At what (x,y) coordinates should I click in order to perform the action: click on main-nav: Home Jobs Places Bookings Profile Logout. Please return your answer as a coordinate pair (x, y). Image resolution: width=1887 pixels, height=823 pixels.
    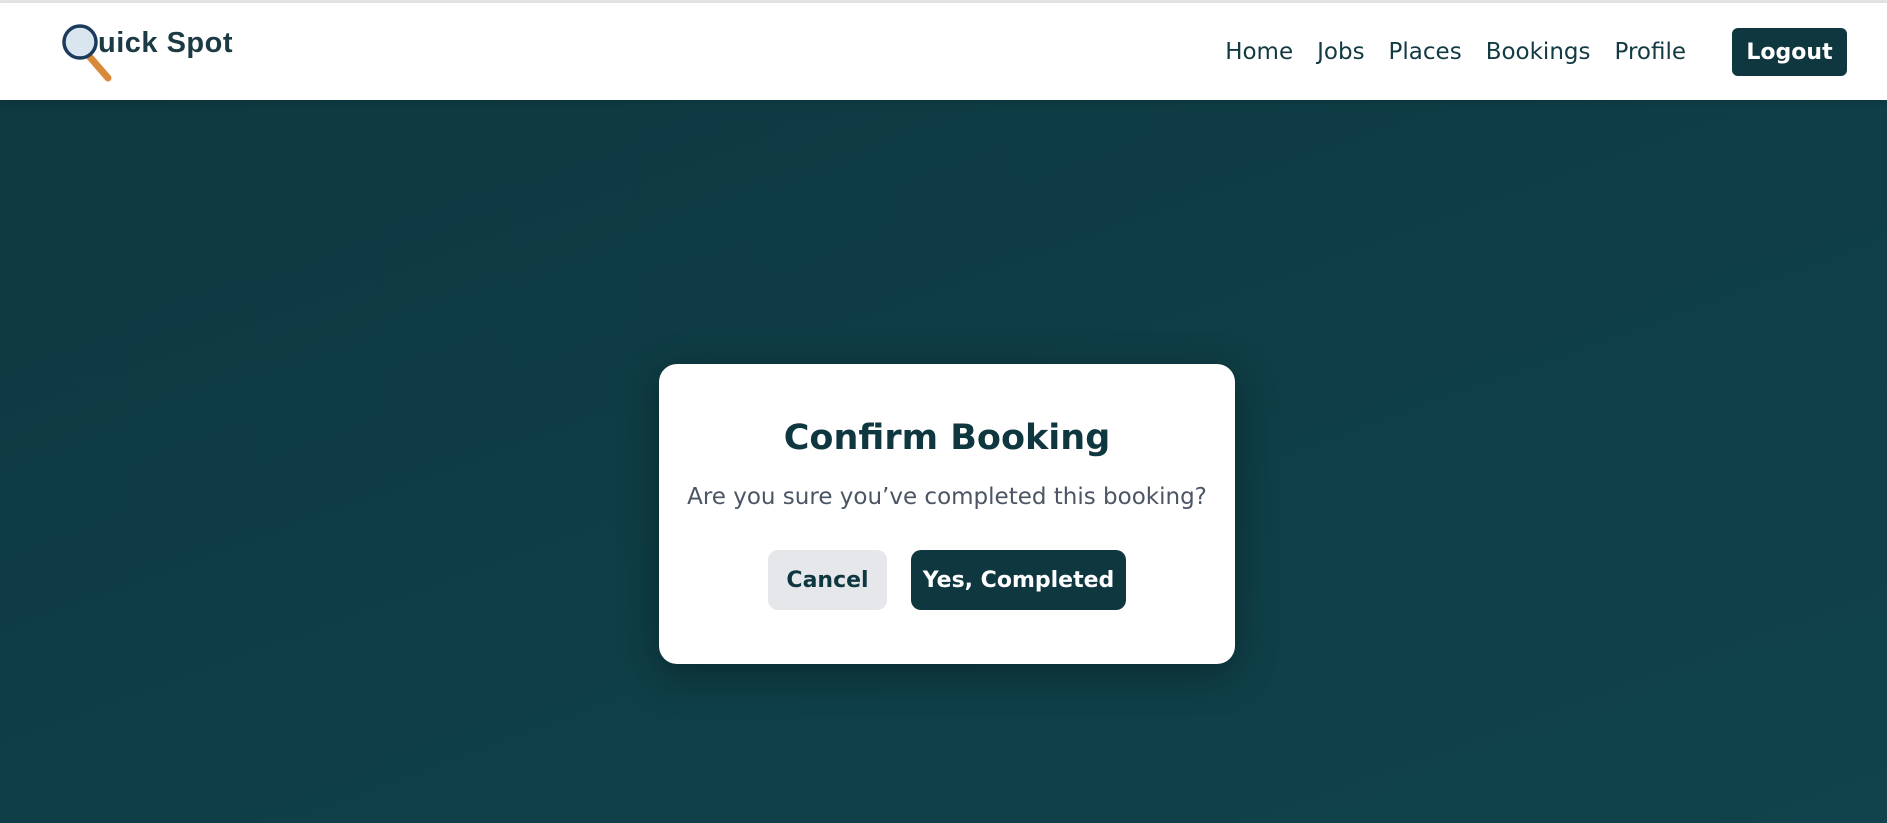
    Looking at the image, I should click on (1536, 52).